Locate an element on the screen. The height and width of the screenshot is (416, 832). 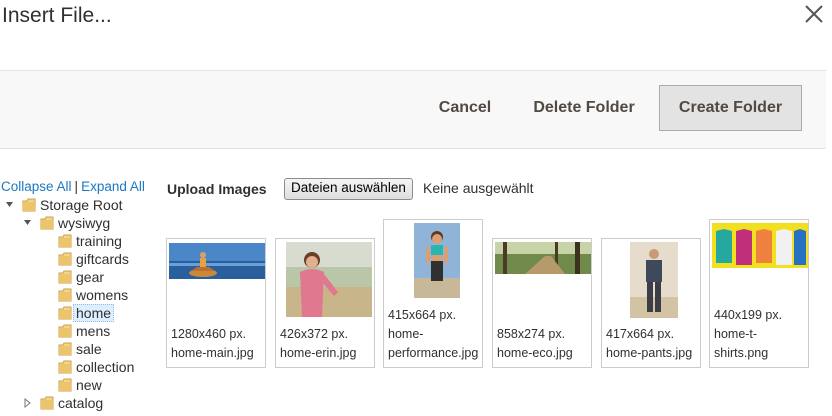
tree-label: gear is located at coordinates (90, 277).